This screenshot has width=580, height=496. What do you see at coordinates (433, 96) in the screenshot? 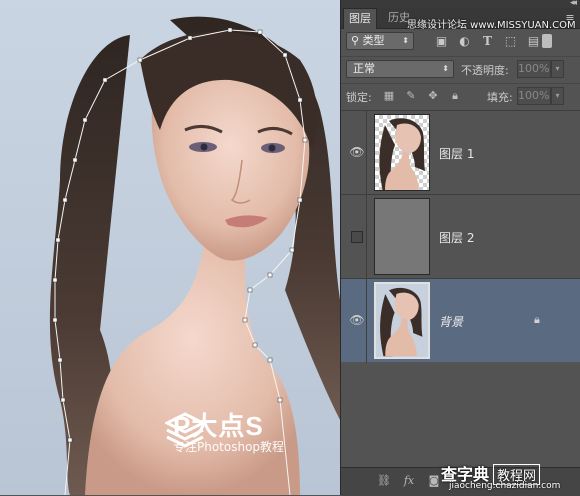
I see `lock-position-icon: ✥` at bounding box center [433, 96].